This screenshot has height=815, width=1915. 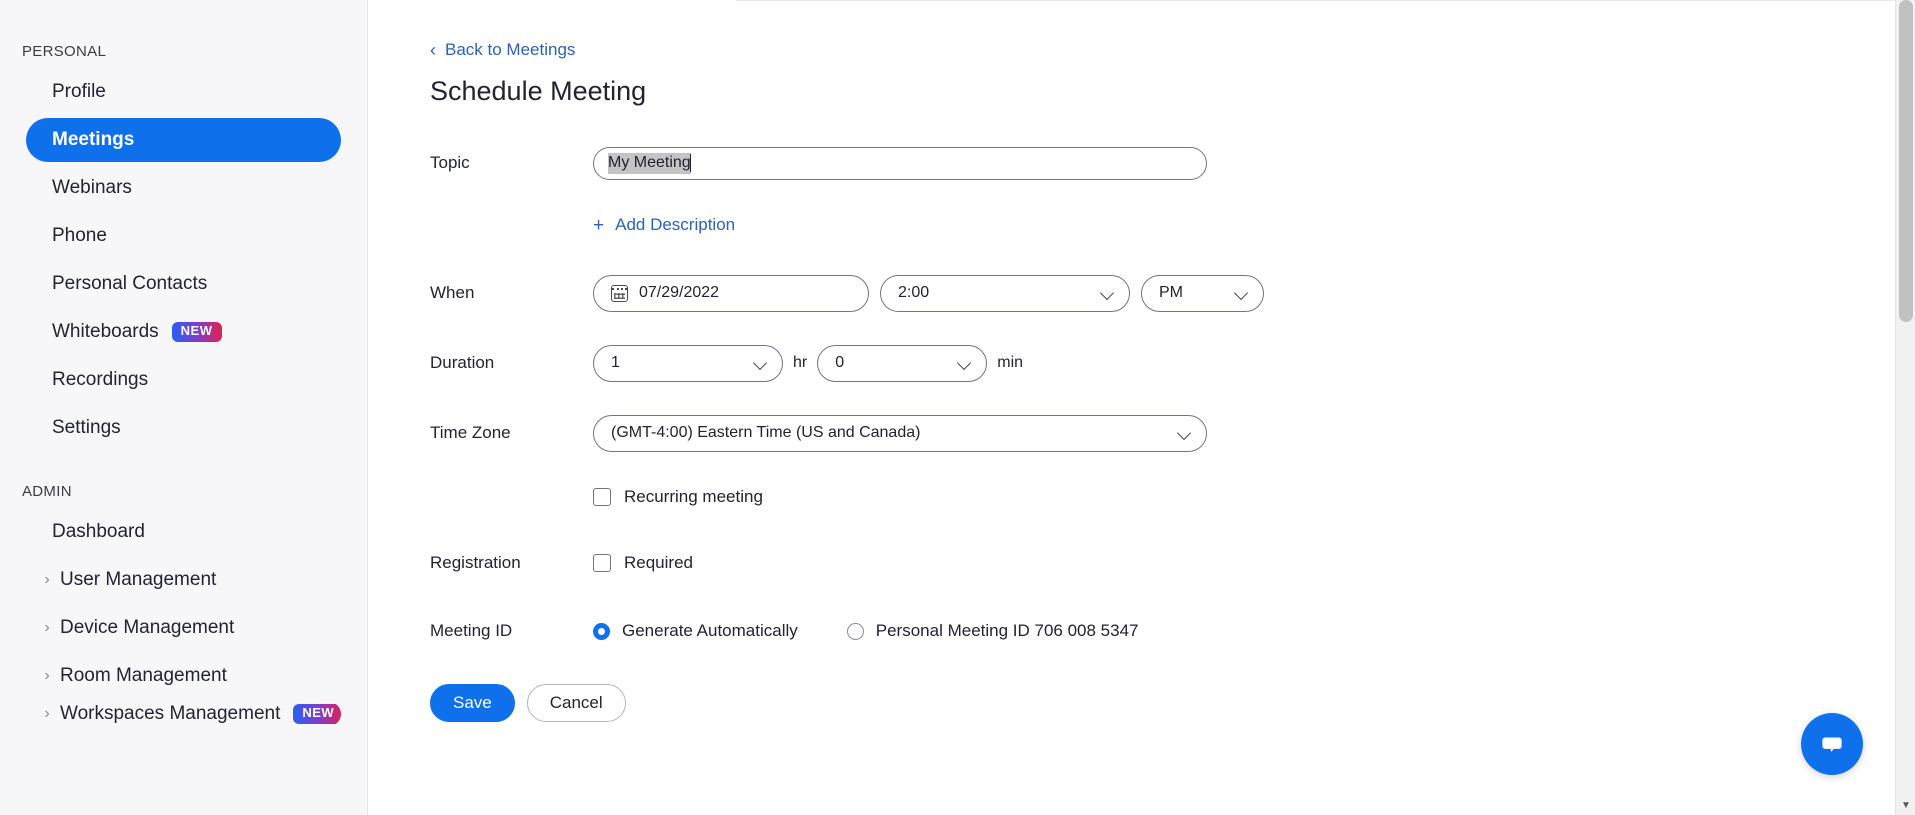 What do you see at coordinates (675, 224) in the screenshot?
I see `add-description-label: Add Description` at bounding box center [675, 224].